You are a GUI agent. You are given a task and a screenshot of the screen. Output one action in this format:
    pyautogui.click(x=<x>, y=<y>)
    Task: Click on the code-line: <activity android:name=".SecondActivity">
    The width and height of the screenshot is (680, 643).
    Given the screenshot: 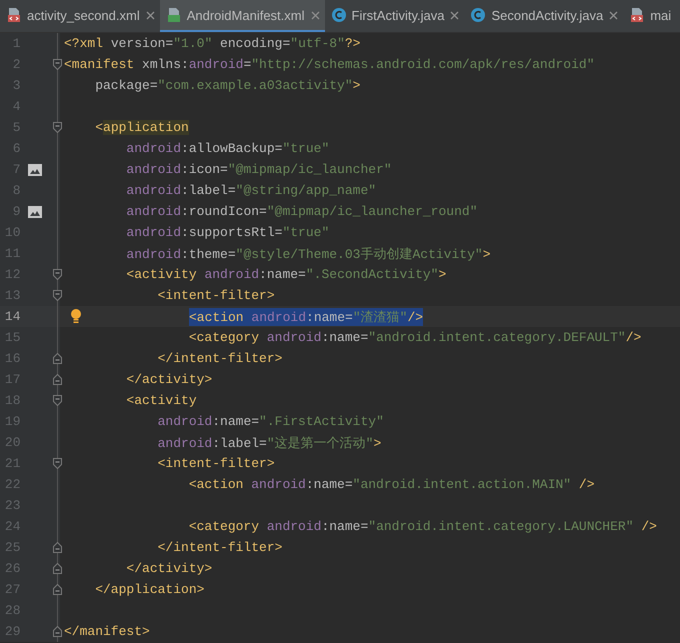 What is the action you would take?
    pyautogui.click(x=285, y=274)
    